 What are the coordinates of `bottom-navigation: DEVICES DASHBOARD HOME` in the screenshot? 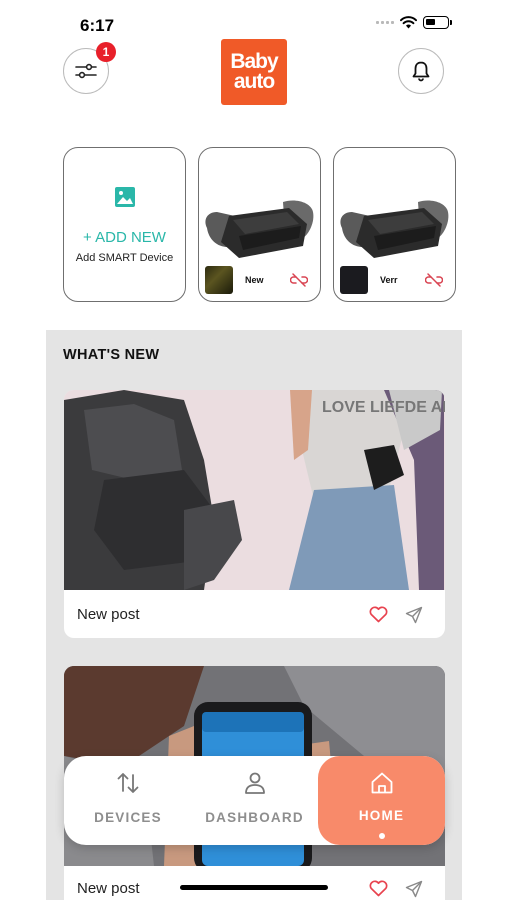 It's located at (254, 800).